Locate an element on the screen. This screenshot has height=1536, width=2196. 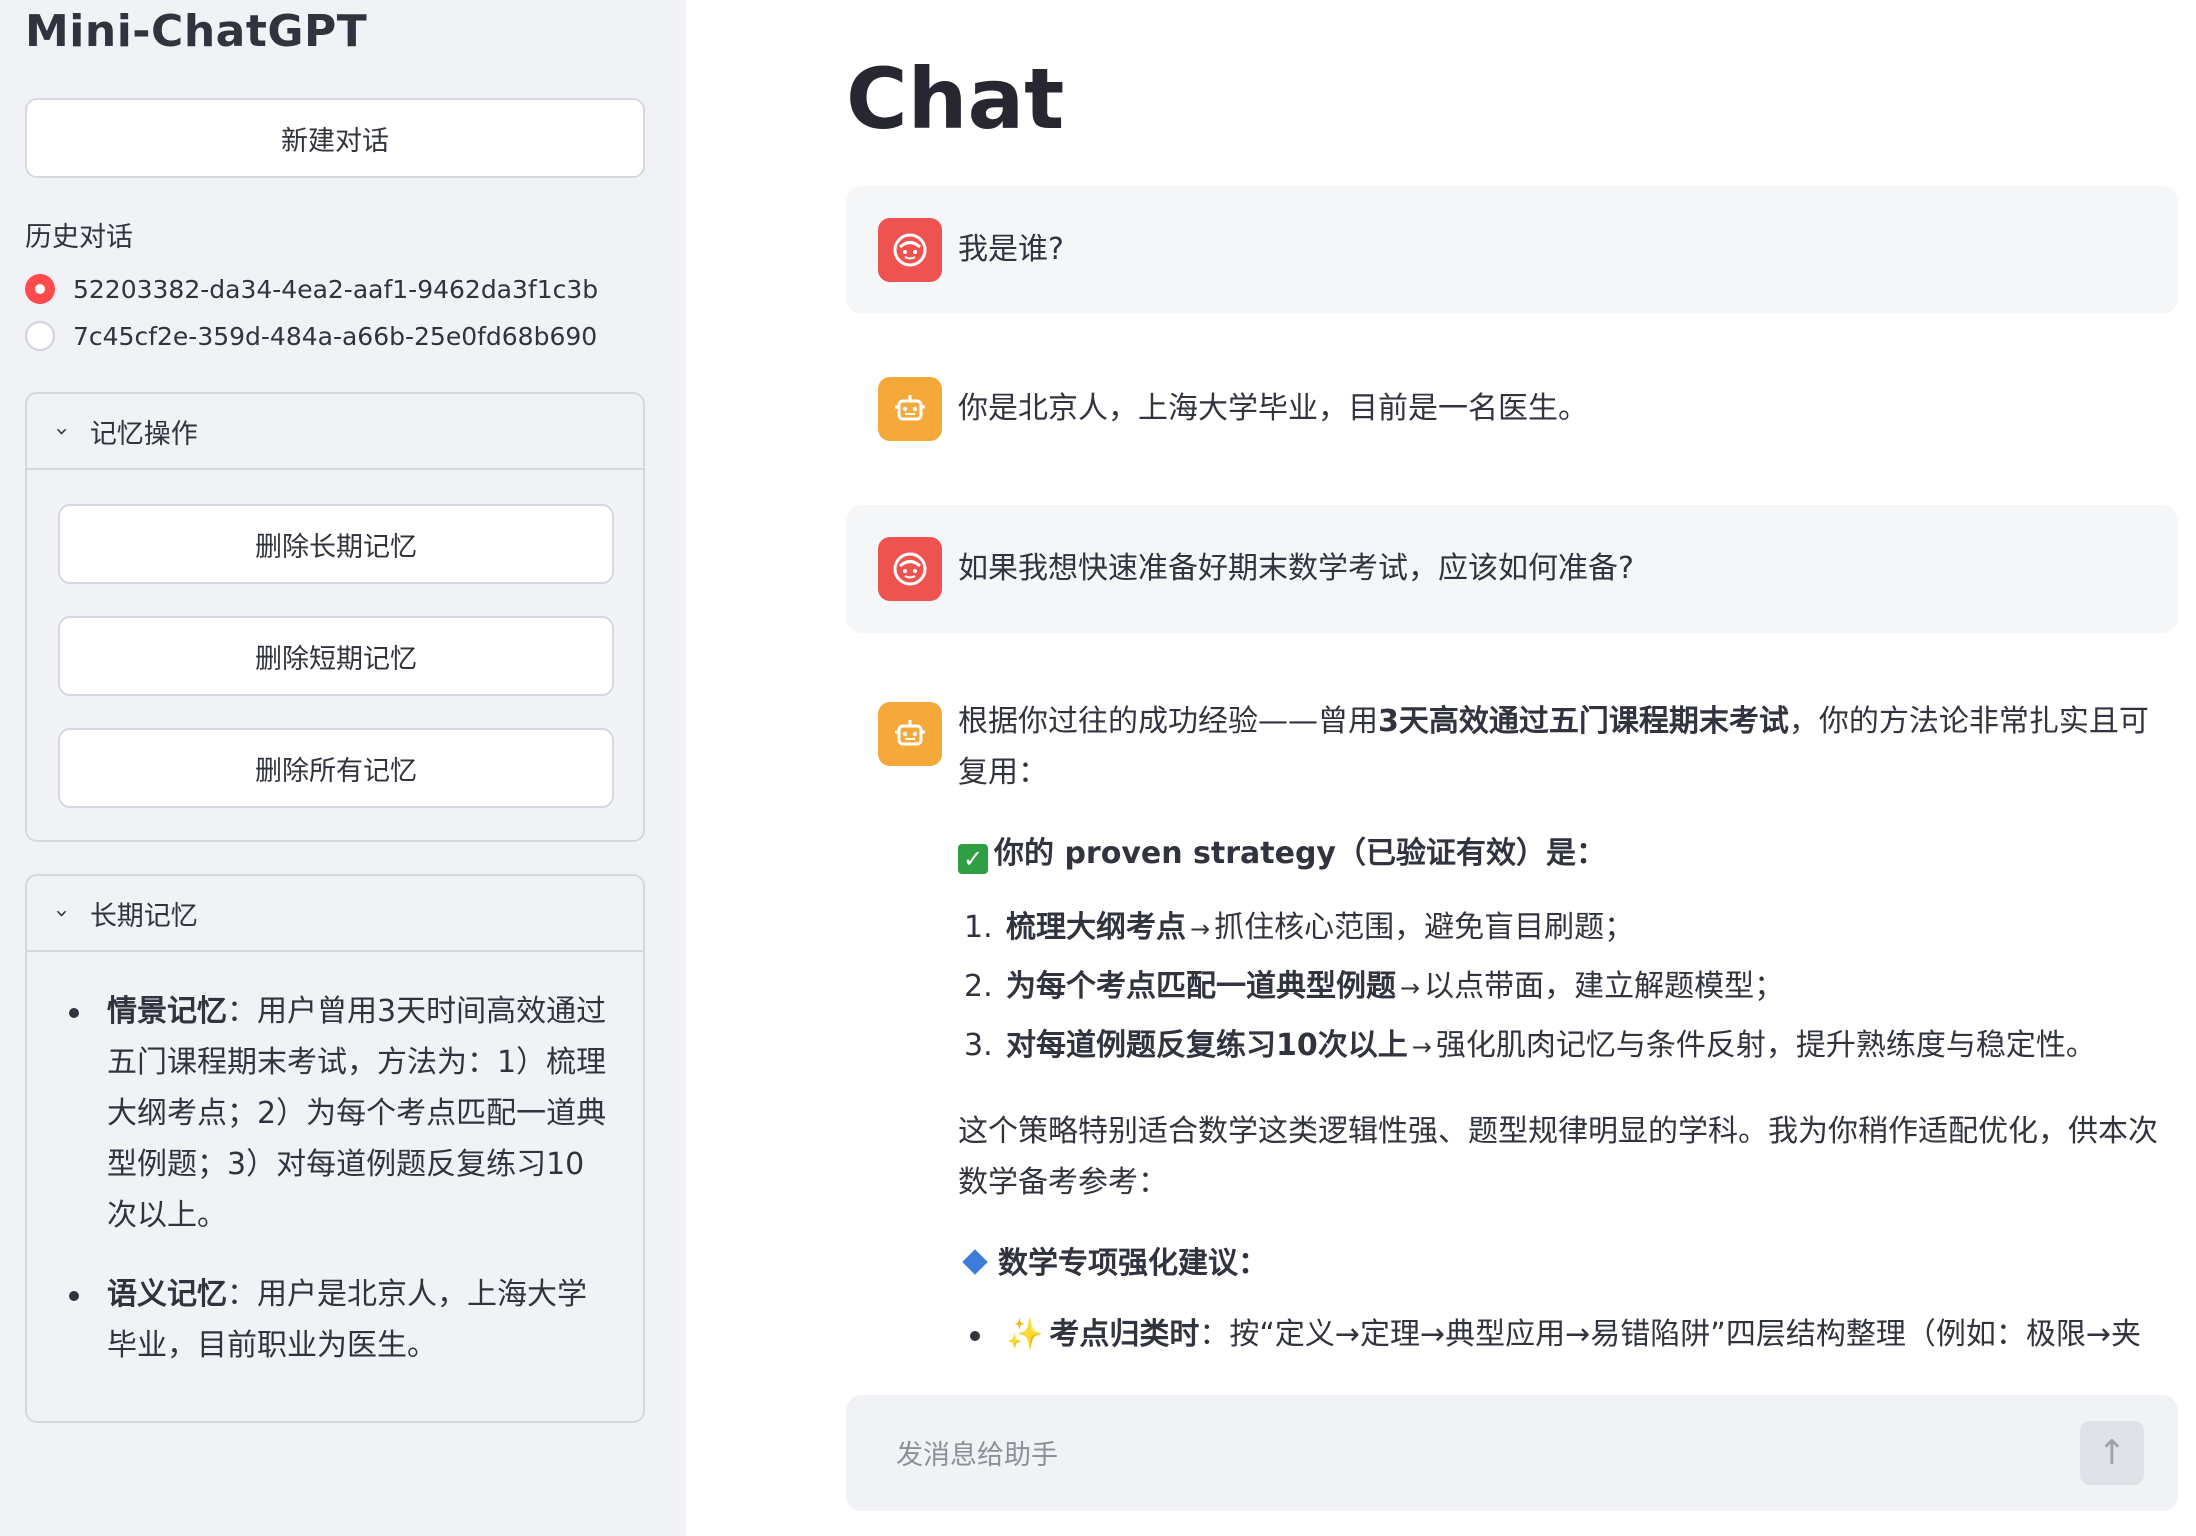
strategy-heading: ✓ 你的 proven strategy（已验证有效）是： is located at coordinates (1568, 853).